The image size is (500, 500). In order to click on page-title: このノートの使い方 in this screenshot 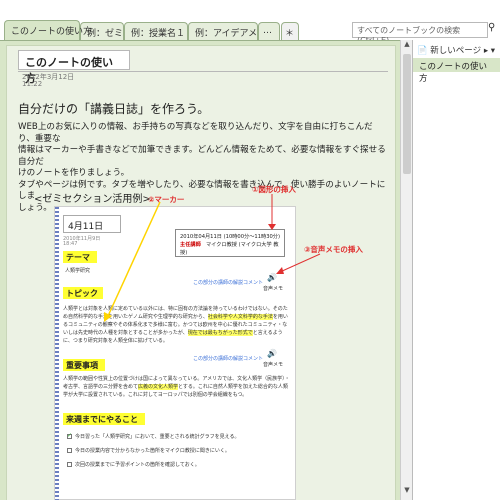, I will do `click(74, 67)`.